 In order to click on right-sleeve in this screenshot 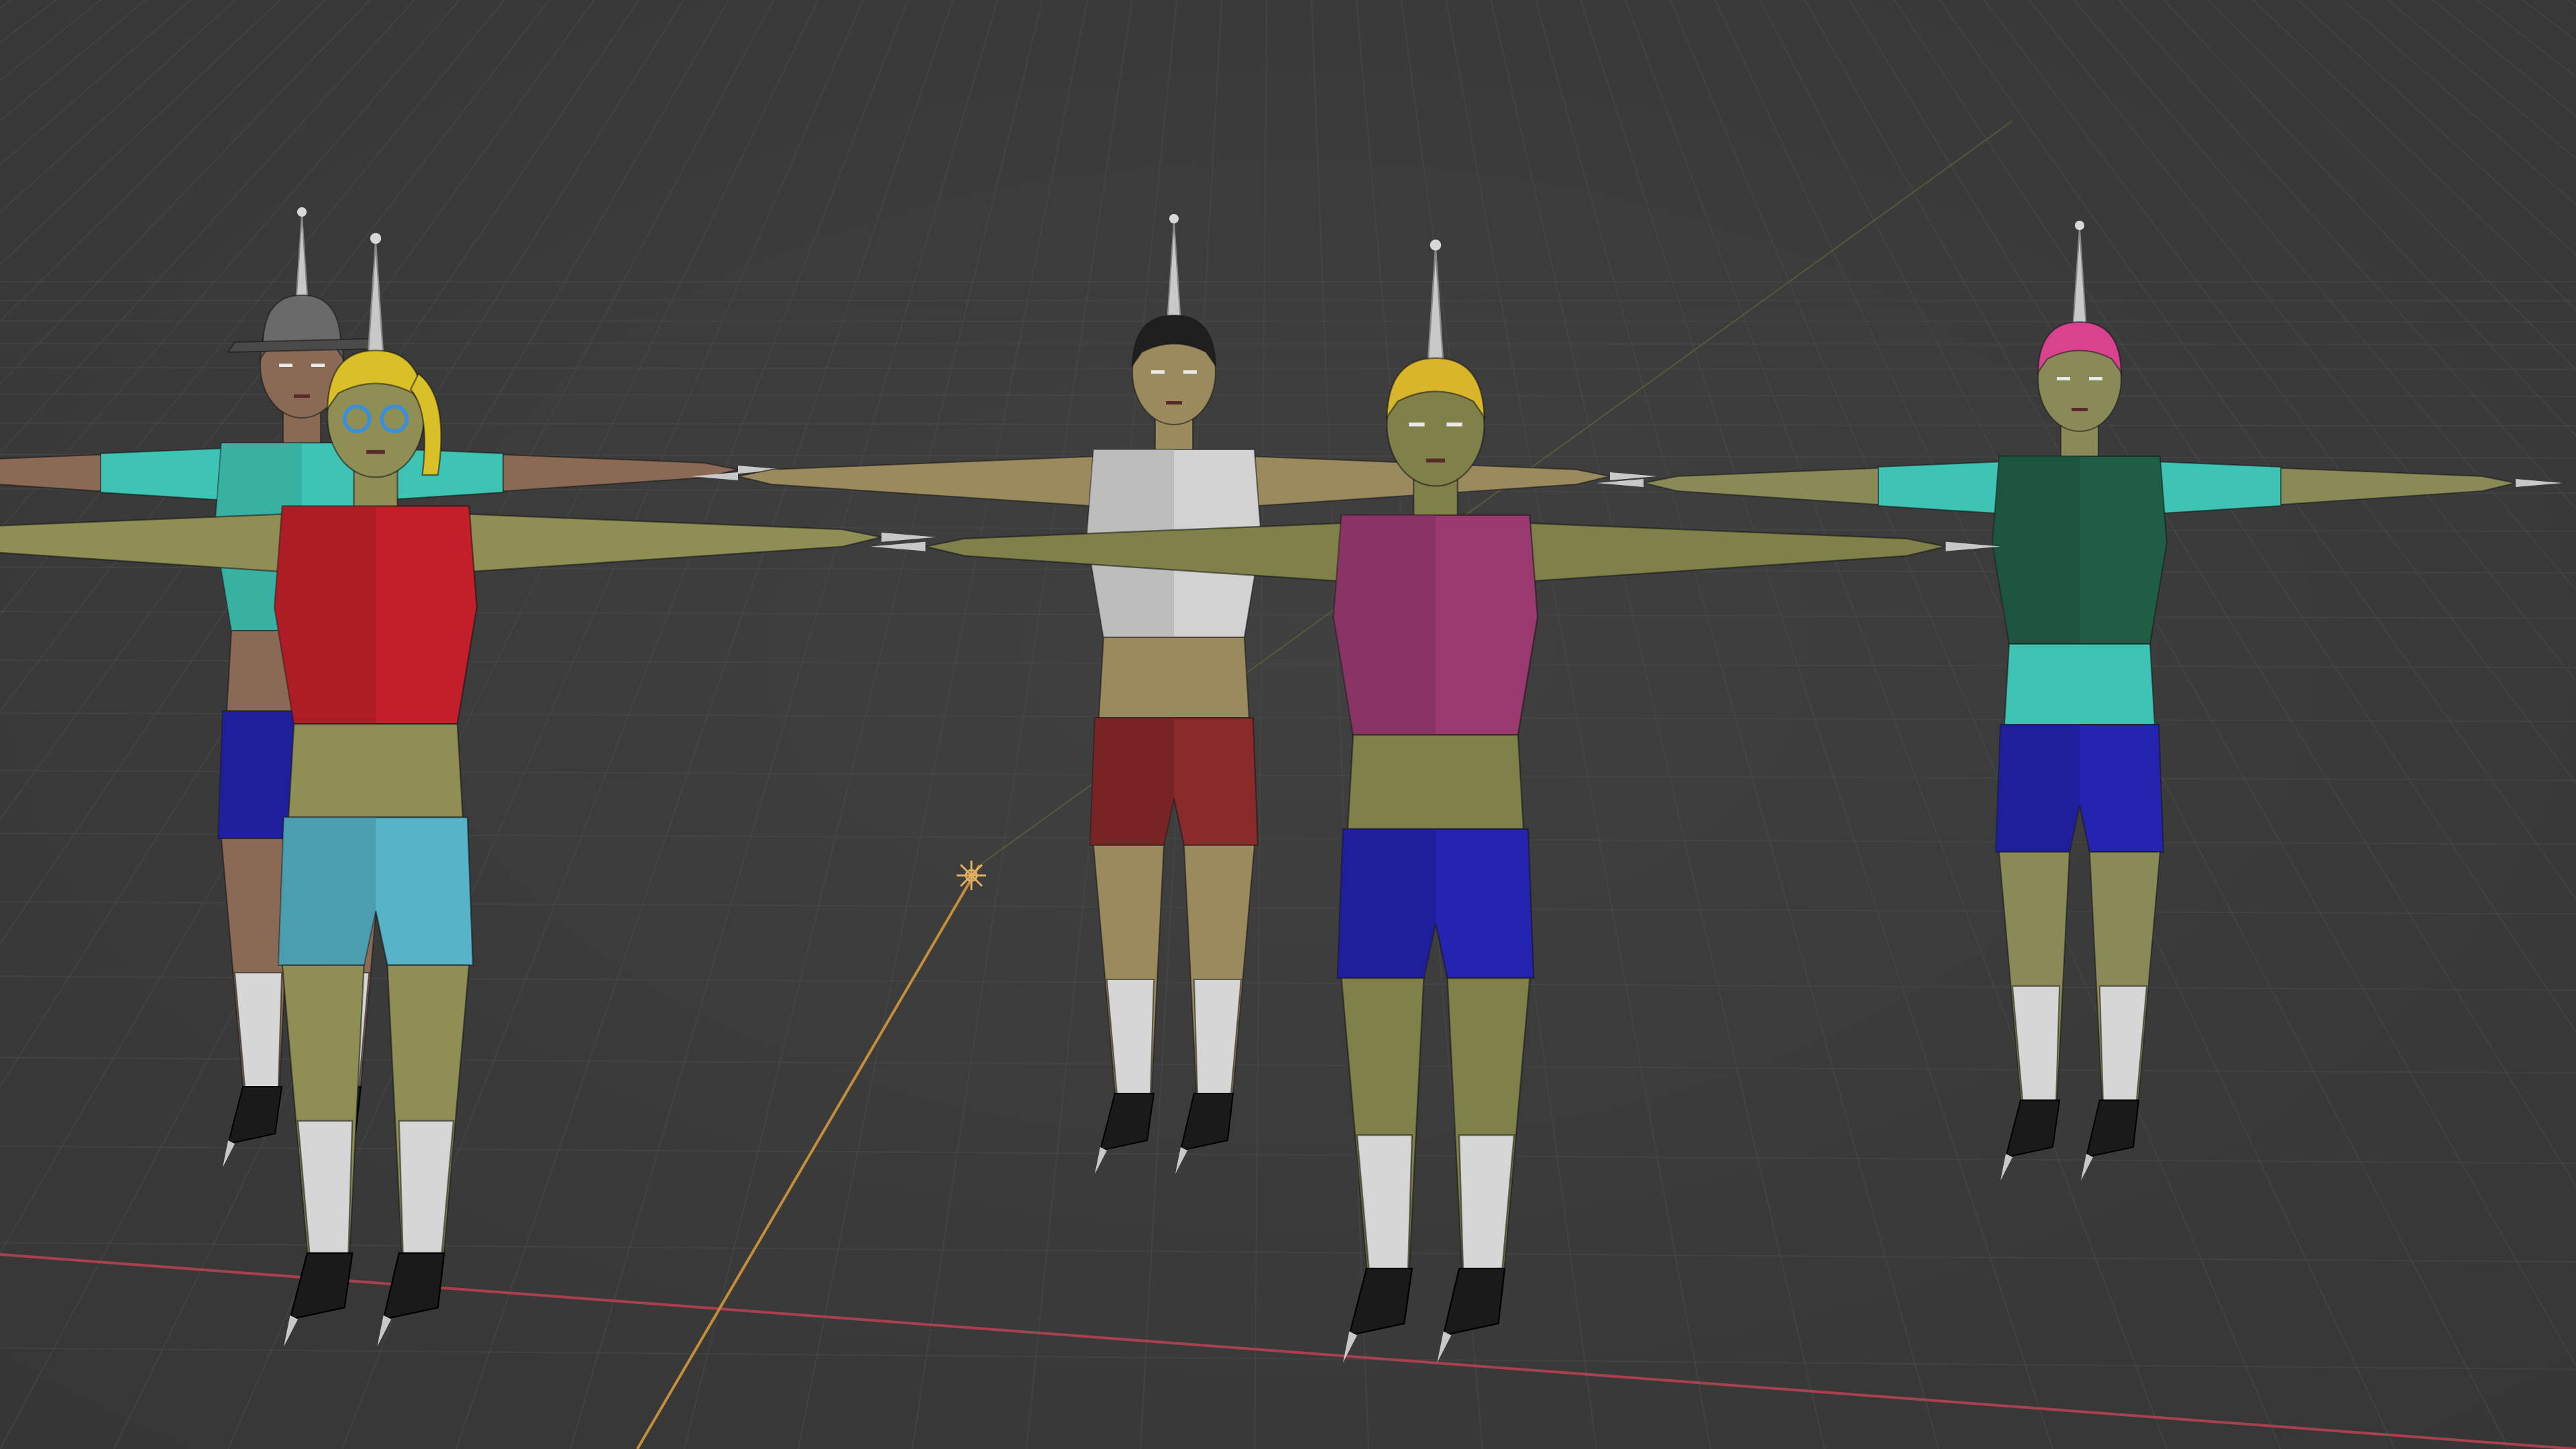, I will do `click(2217, 487)`.